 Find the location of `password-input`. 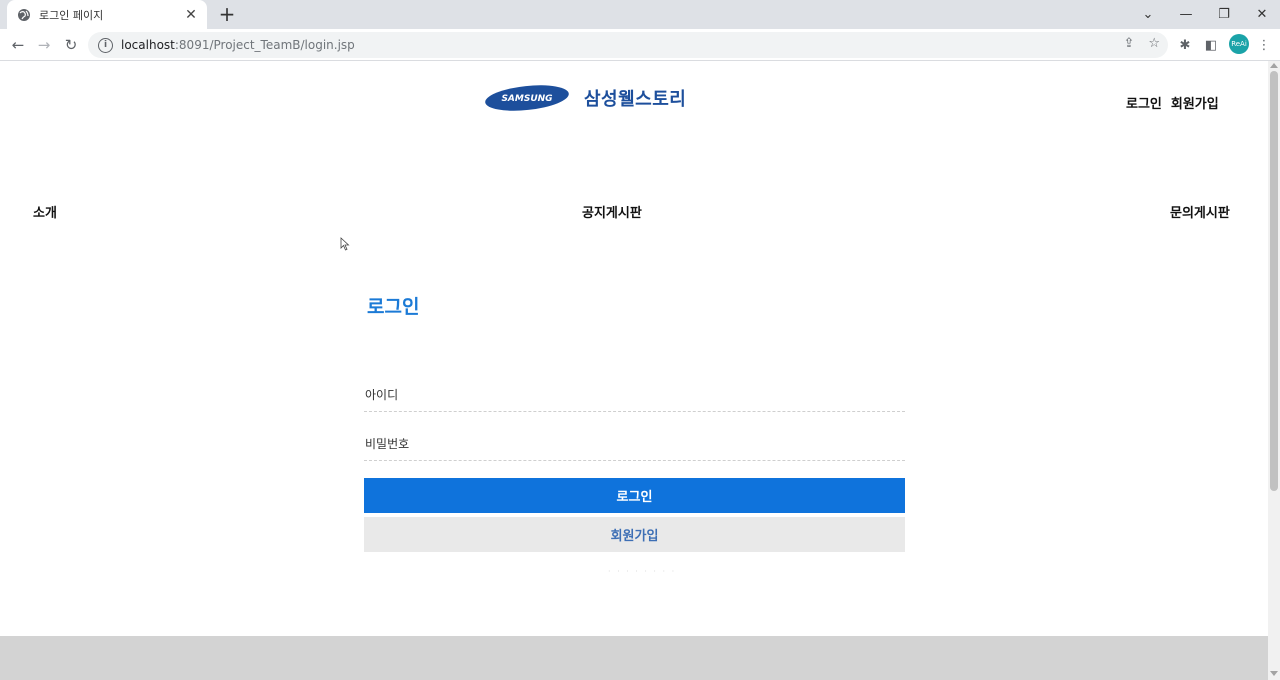

password-input is located at coordinates (634, 444).